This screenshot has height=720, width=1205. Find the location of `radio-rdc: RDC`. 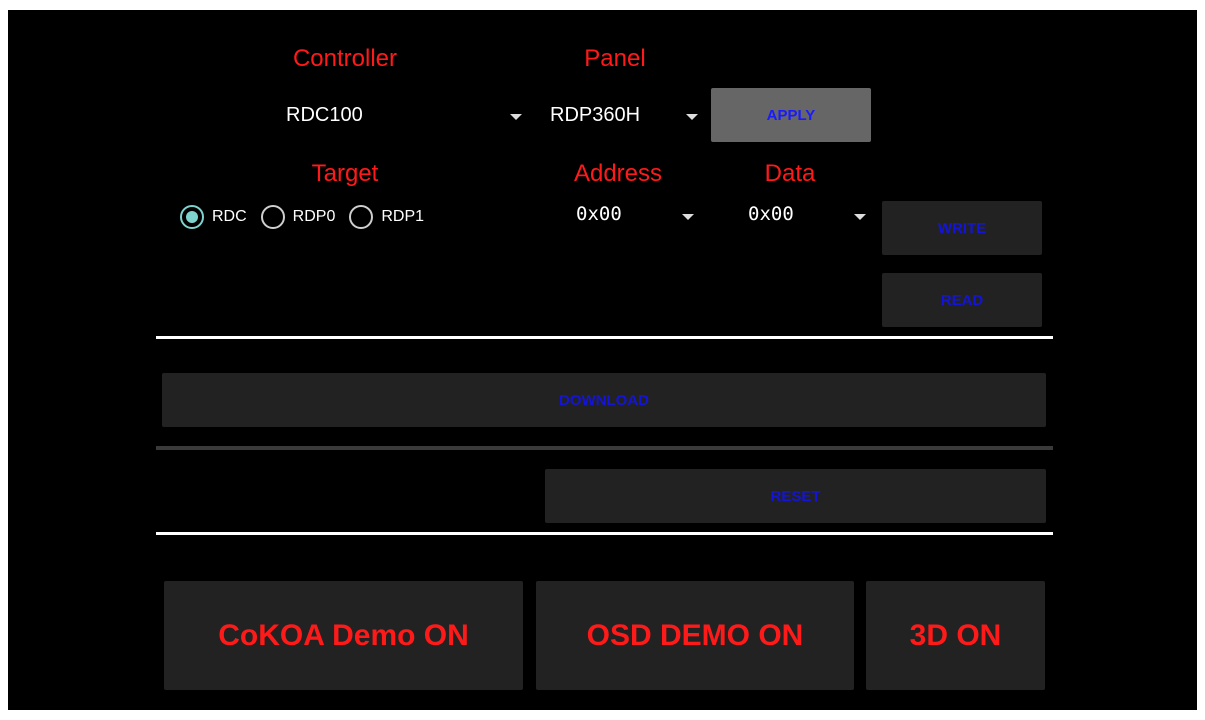

radio-rdc: RDC is located at coordinates (213, 217).